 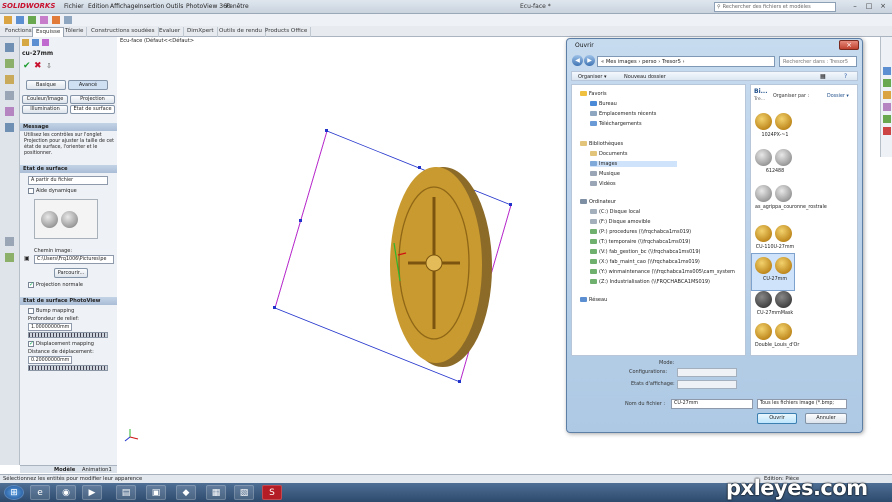 I want to click on open-button: Ouvrir, so click(x=777, y=418).